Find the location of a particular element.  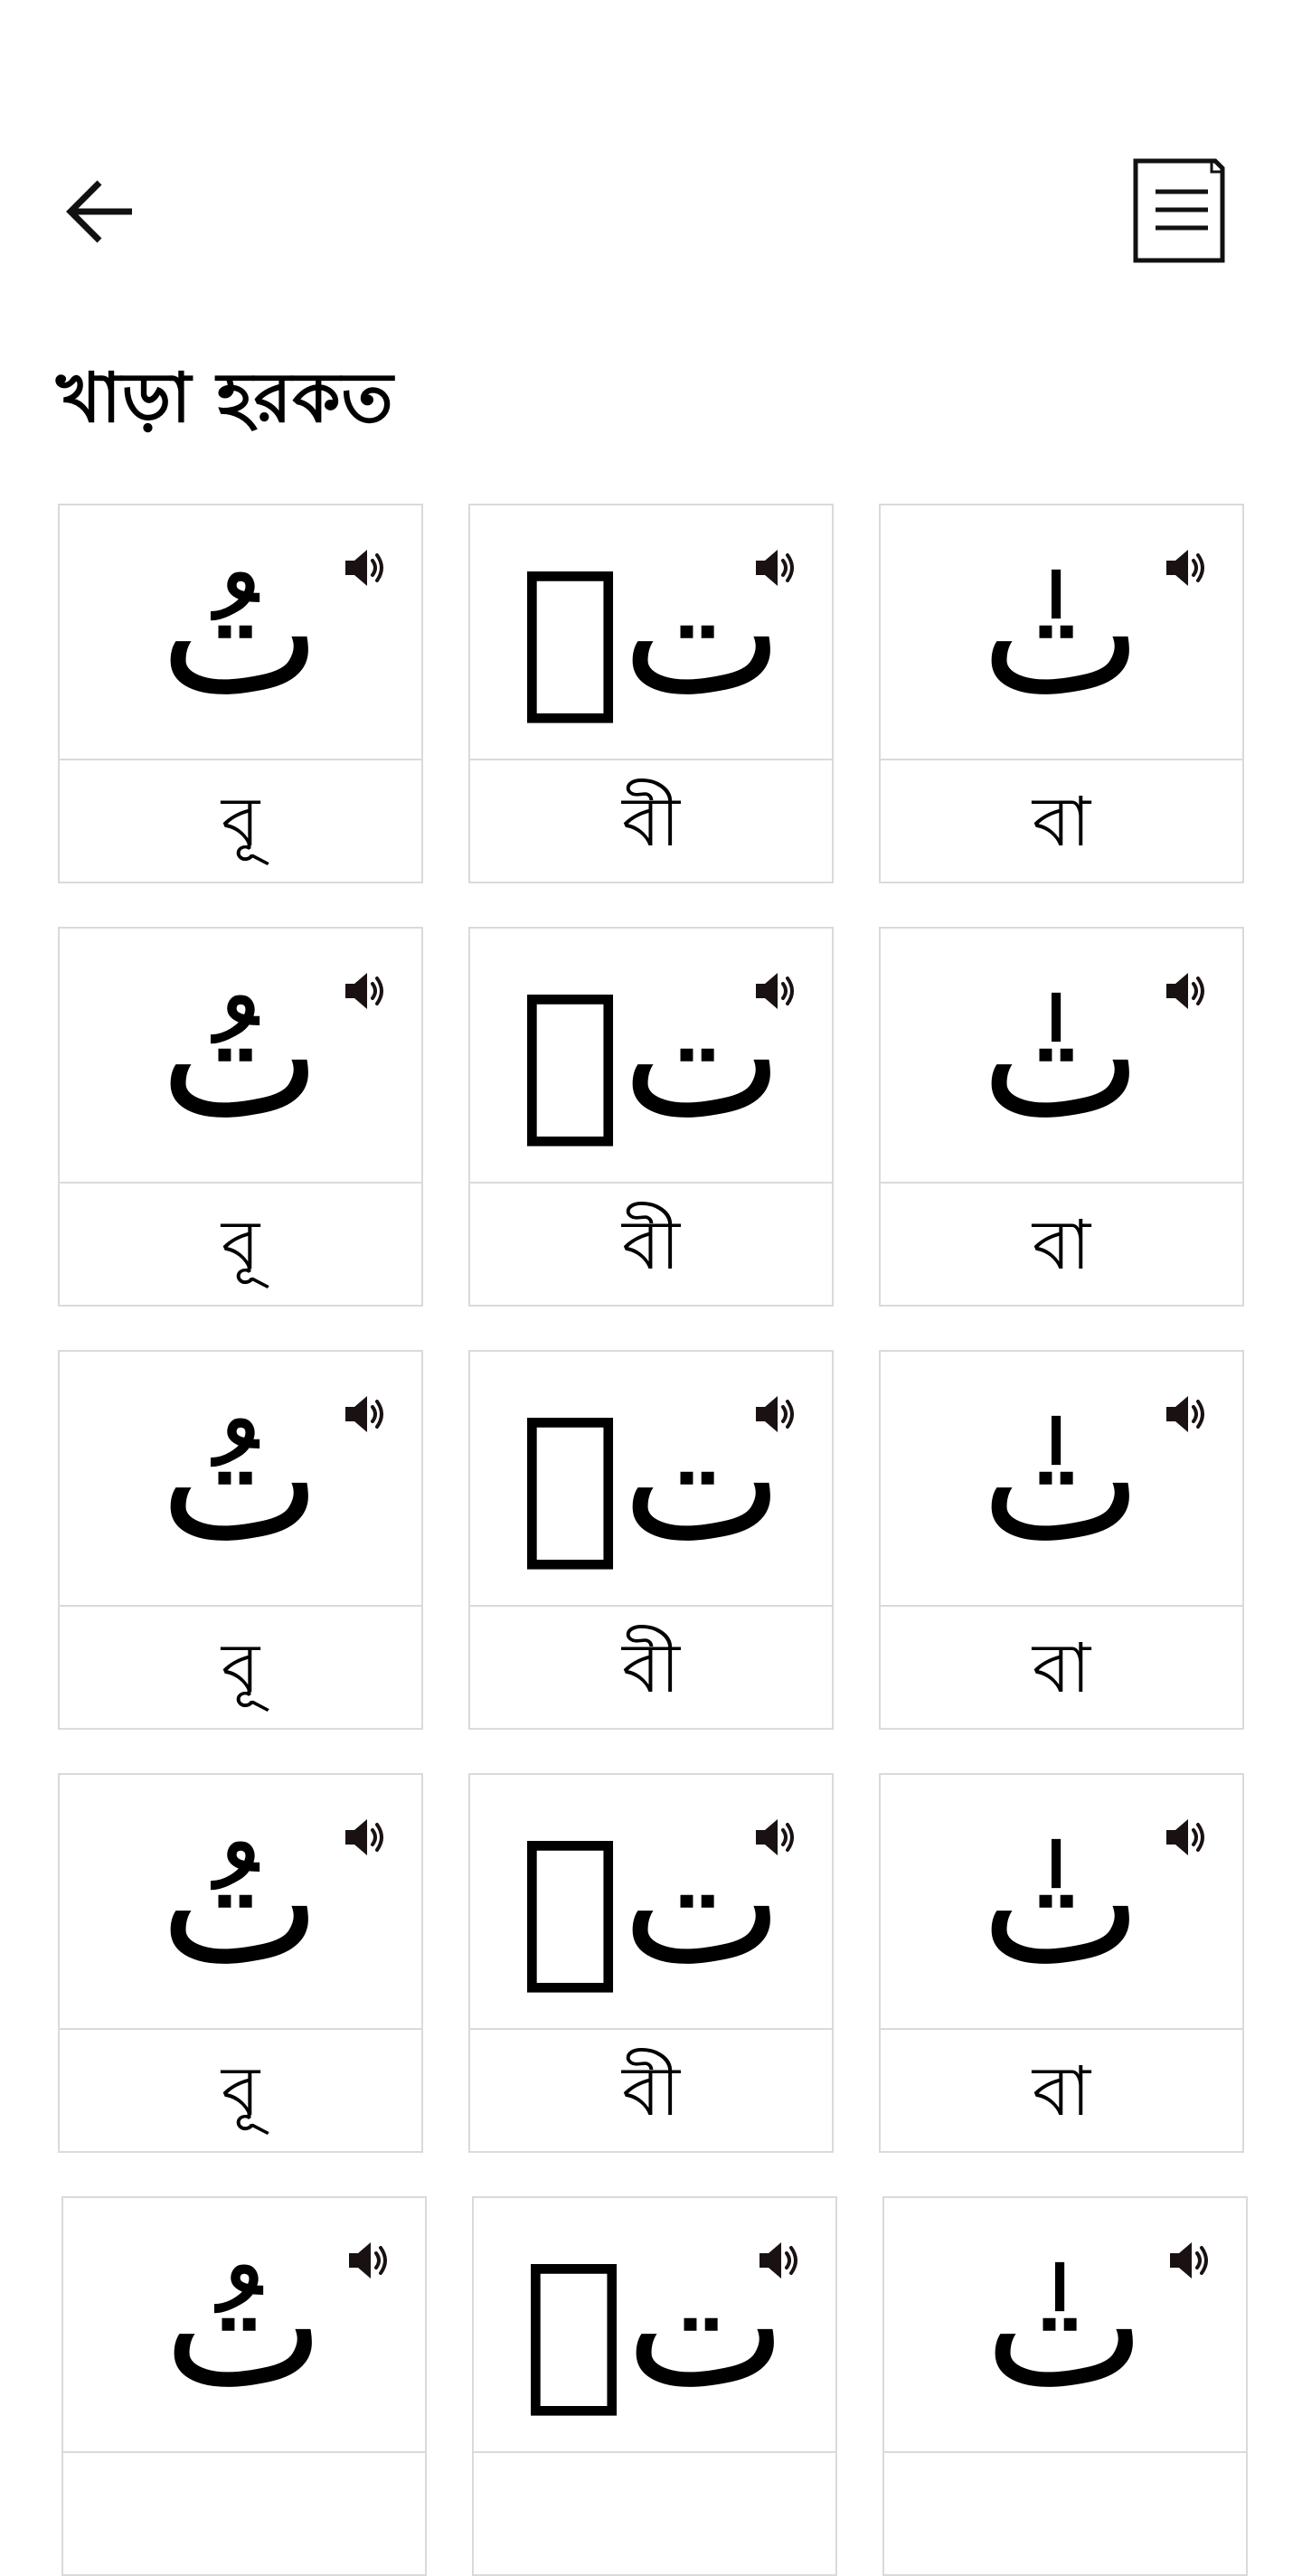

harakat-card: تٰ is located at coordinates (1065, 2386).